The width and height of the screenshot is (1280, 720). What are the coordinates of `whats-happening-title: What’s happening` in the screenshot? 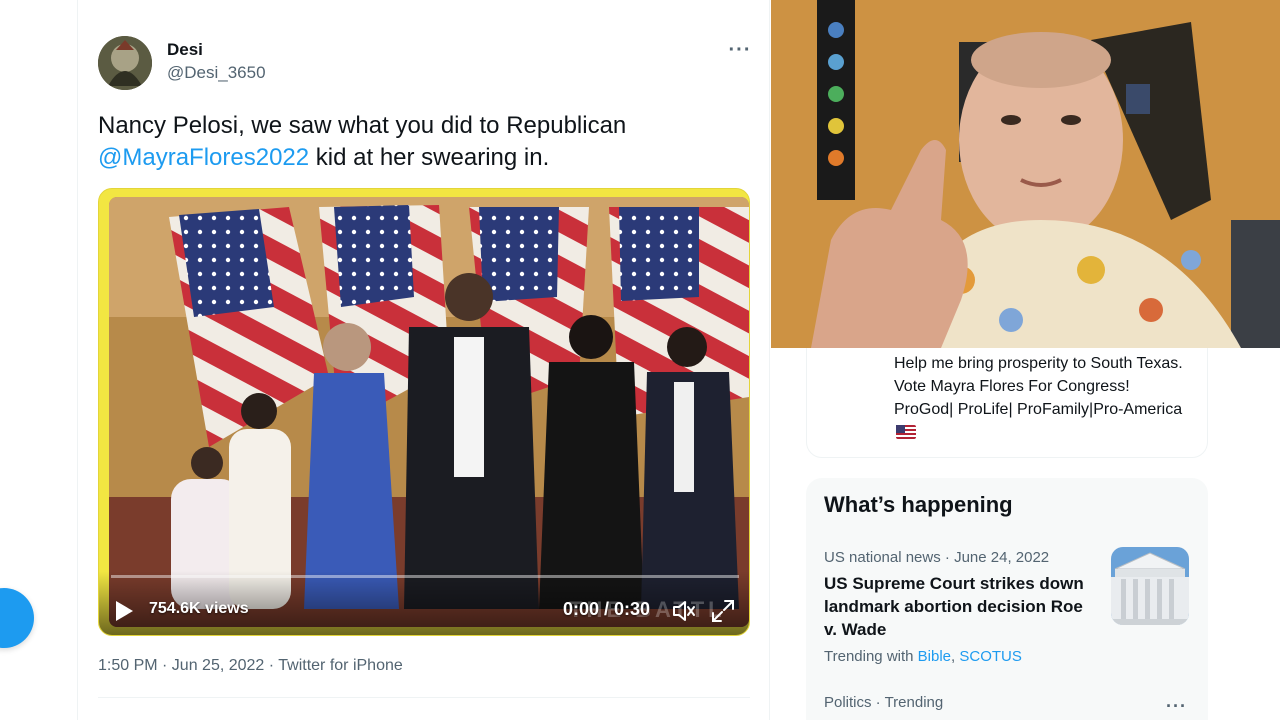 It's located at (918, 504).